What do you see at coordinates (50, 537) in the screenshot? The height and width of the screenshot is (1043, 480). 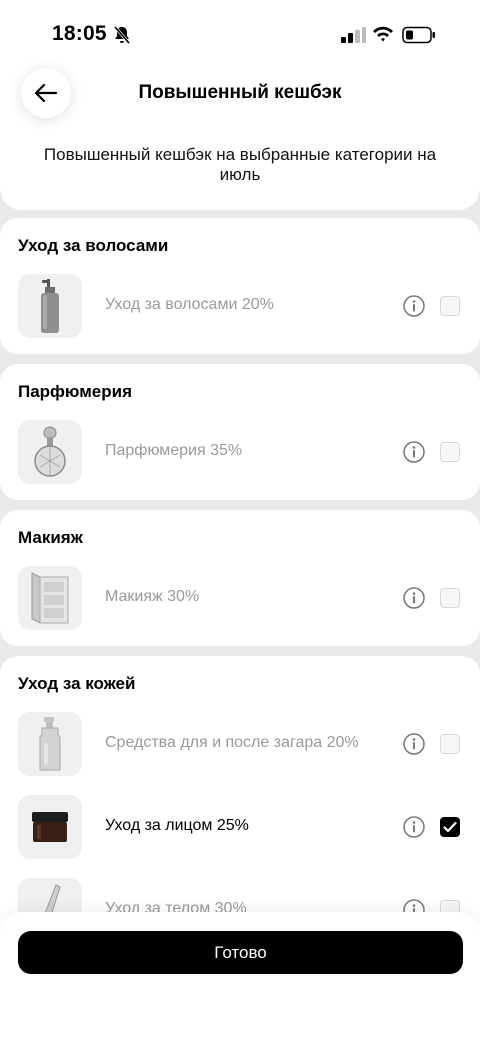 I see `category-title: Макияж` at bounding box center [50, 537].